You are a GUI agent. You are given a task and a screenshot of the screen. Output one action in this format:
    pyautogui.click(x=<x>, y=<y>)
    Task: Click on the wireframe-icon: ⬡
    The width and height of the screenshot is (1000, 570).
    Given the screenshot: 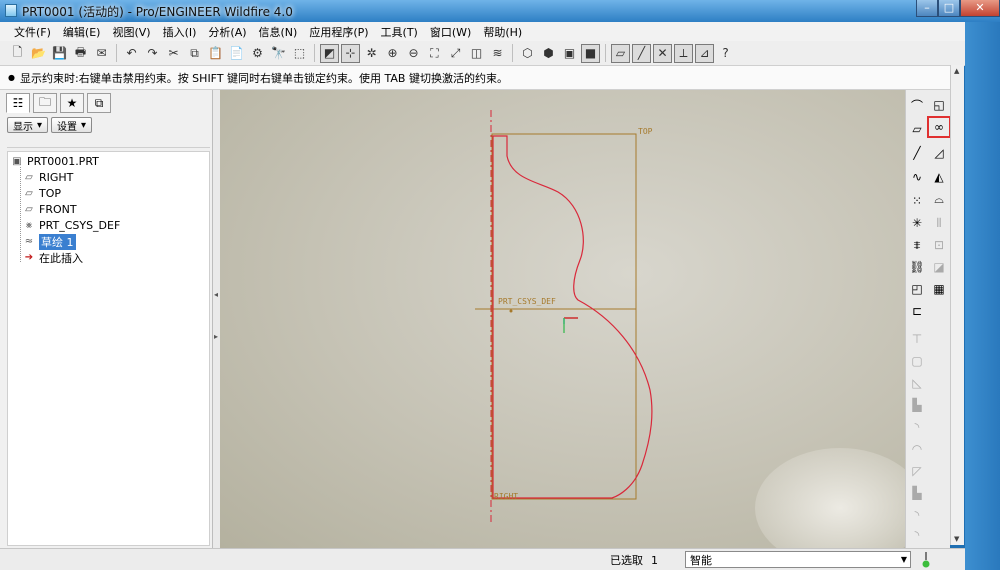 What is the action you would take?
    pyautogui.click(x=527, y=53)
    